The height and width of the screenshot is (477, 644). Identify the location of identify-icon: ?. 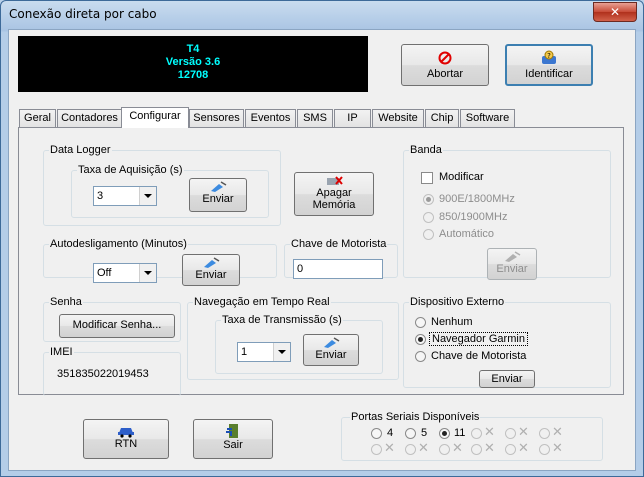
(549, 57).